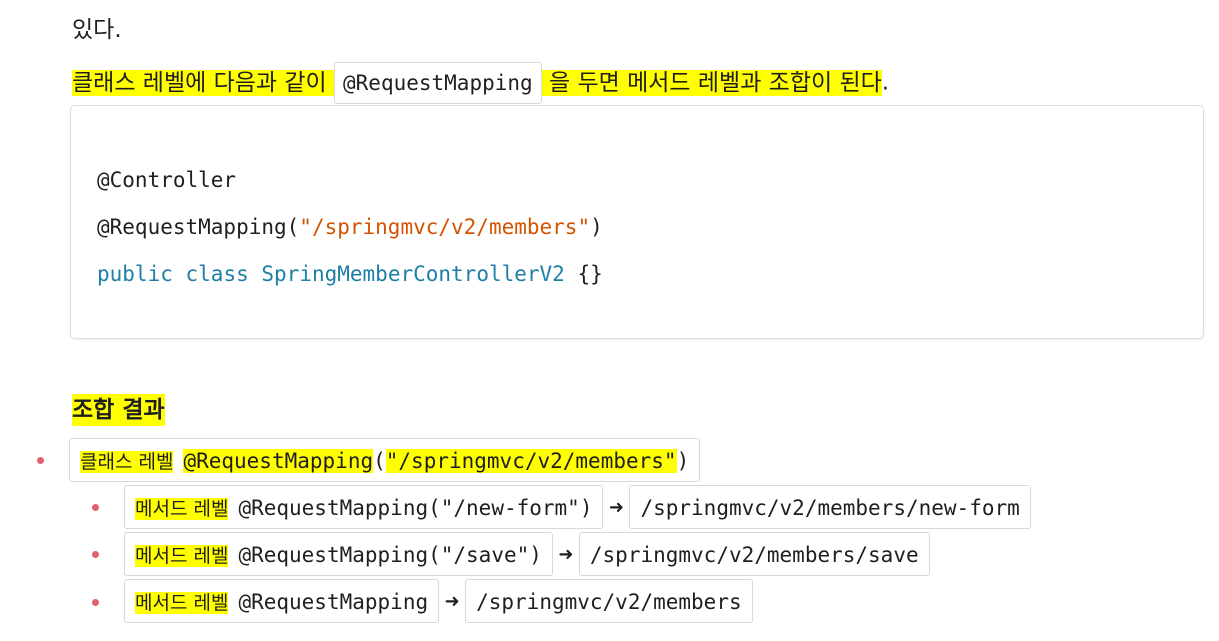 Image resolution: width=1219 pixels, height=641 pixels. Describe the element at coordinates (97, 30) in the screenshot. I see `paragraph-line-1: 있다.` at that location.